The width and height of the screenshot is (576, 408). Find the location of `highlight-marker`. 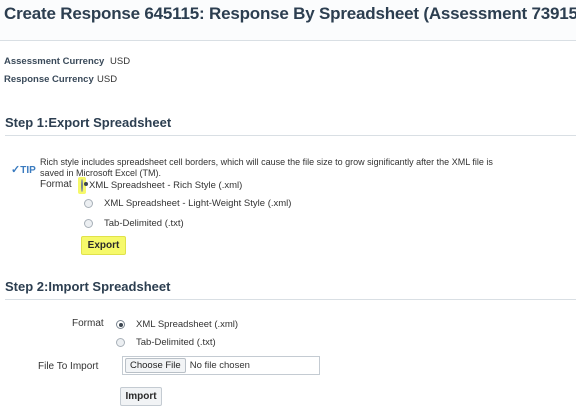

highlight-marker is located at coordinates (82, 185).